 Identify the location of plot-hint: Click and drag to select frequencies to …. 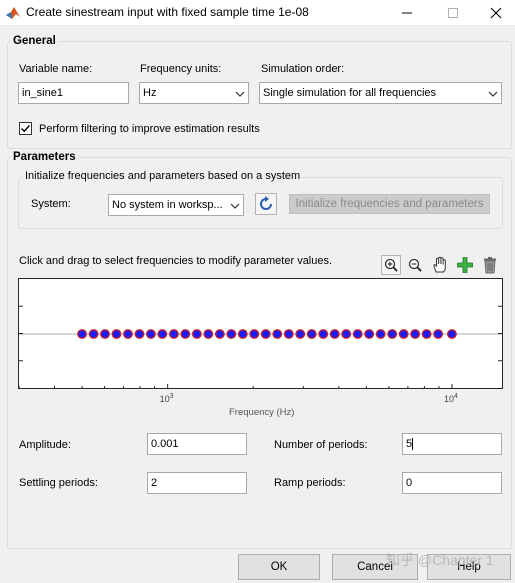
(176, 261).